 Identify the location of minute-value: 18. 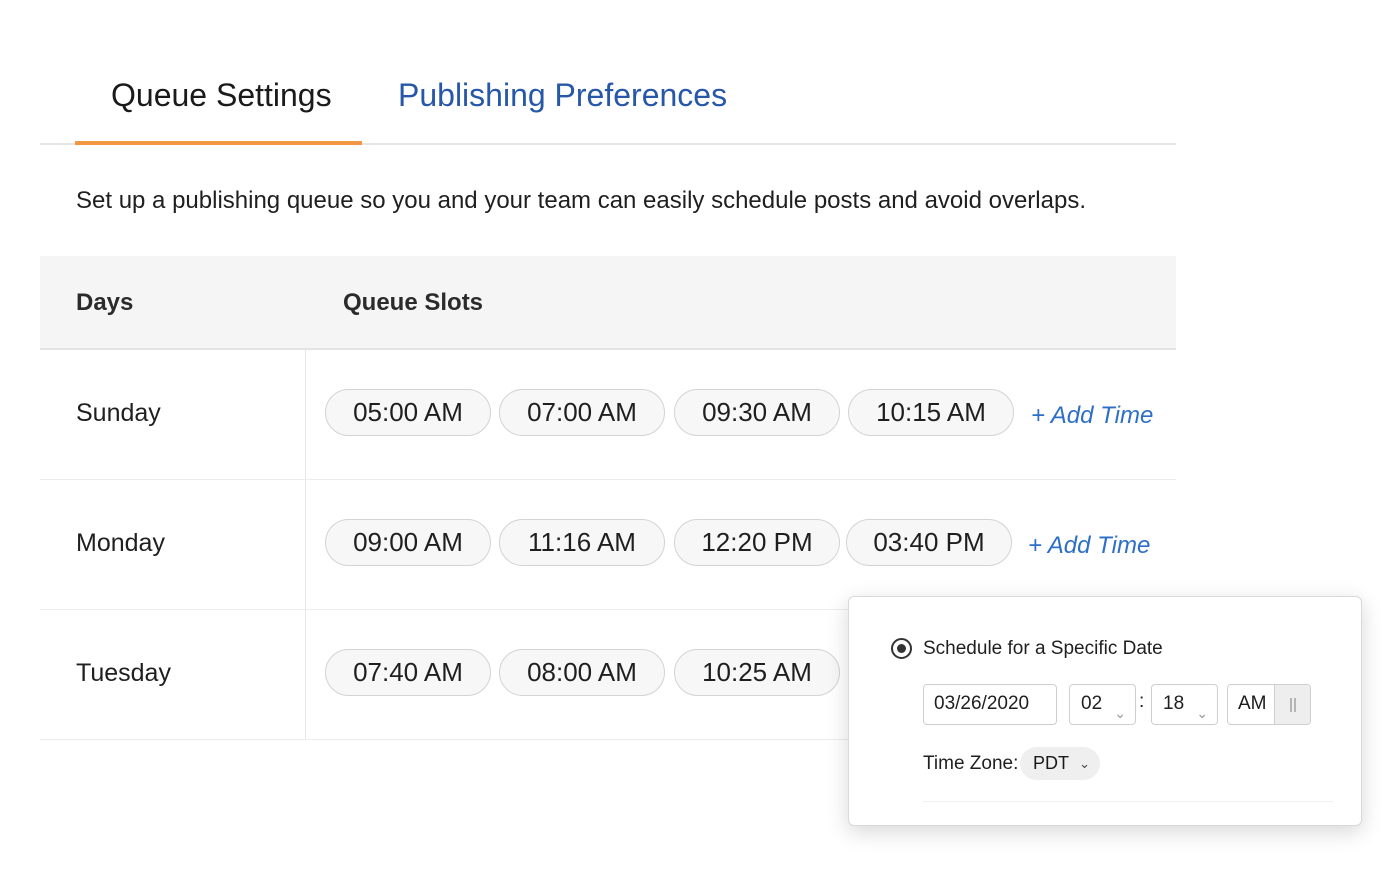
(1174, 703).